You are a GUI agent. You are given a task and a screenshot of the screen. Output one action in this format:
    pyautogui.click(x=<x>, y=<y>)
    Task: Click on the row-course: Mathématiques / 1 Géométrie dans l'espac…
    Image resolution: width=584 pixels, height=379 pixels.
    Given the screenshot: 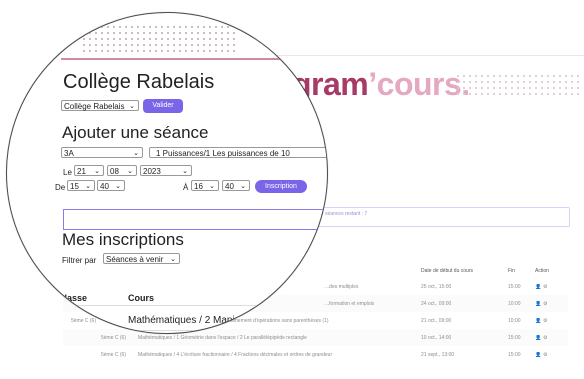 What is the action you would take?
    pyautogui.click(x=222, y=338)
    